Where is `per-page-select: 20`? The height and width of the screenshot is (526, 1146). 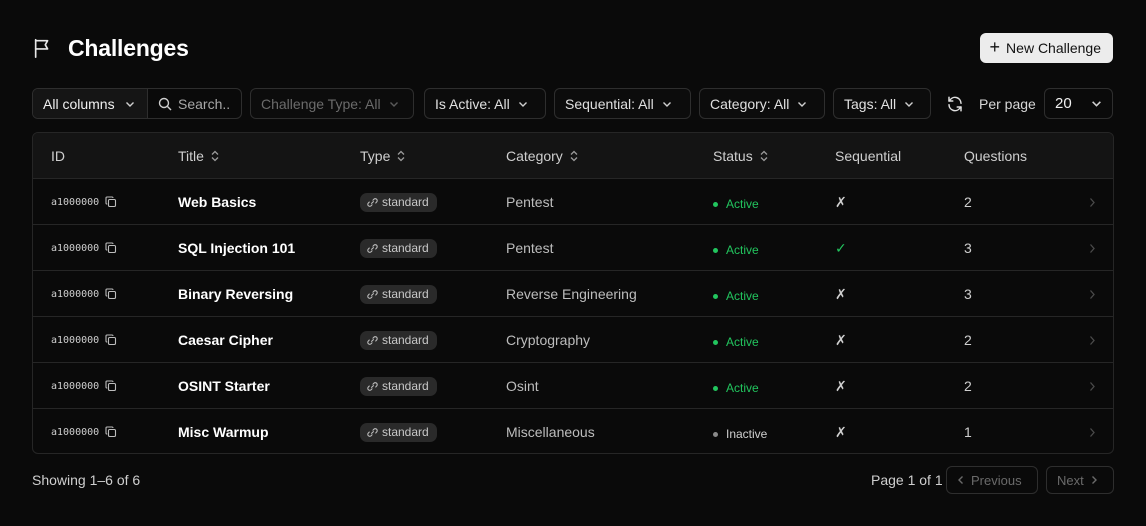
per-page-select: 20 is located at coordinates (1078, 103).